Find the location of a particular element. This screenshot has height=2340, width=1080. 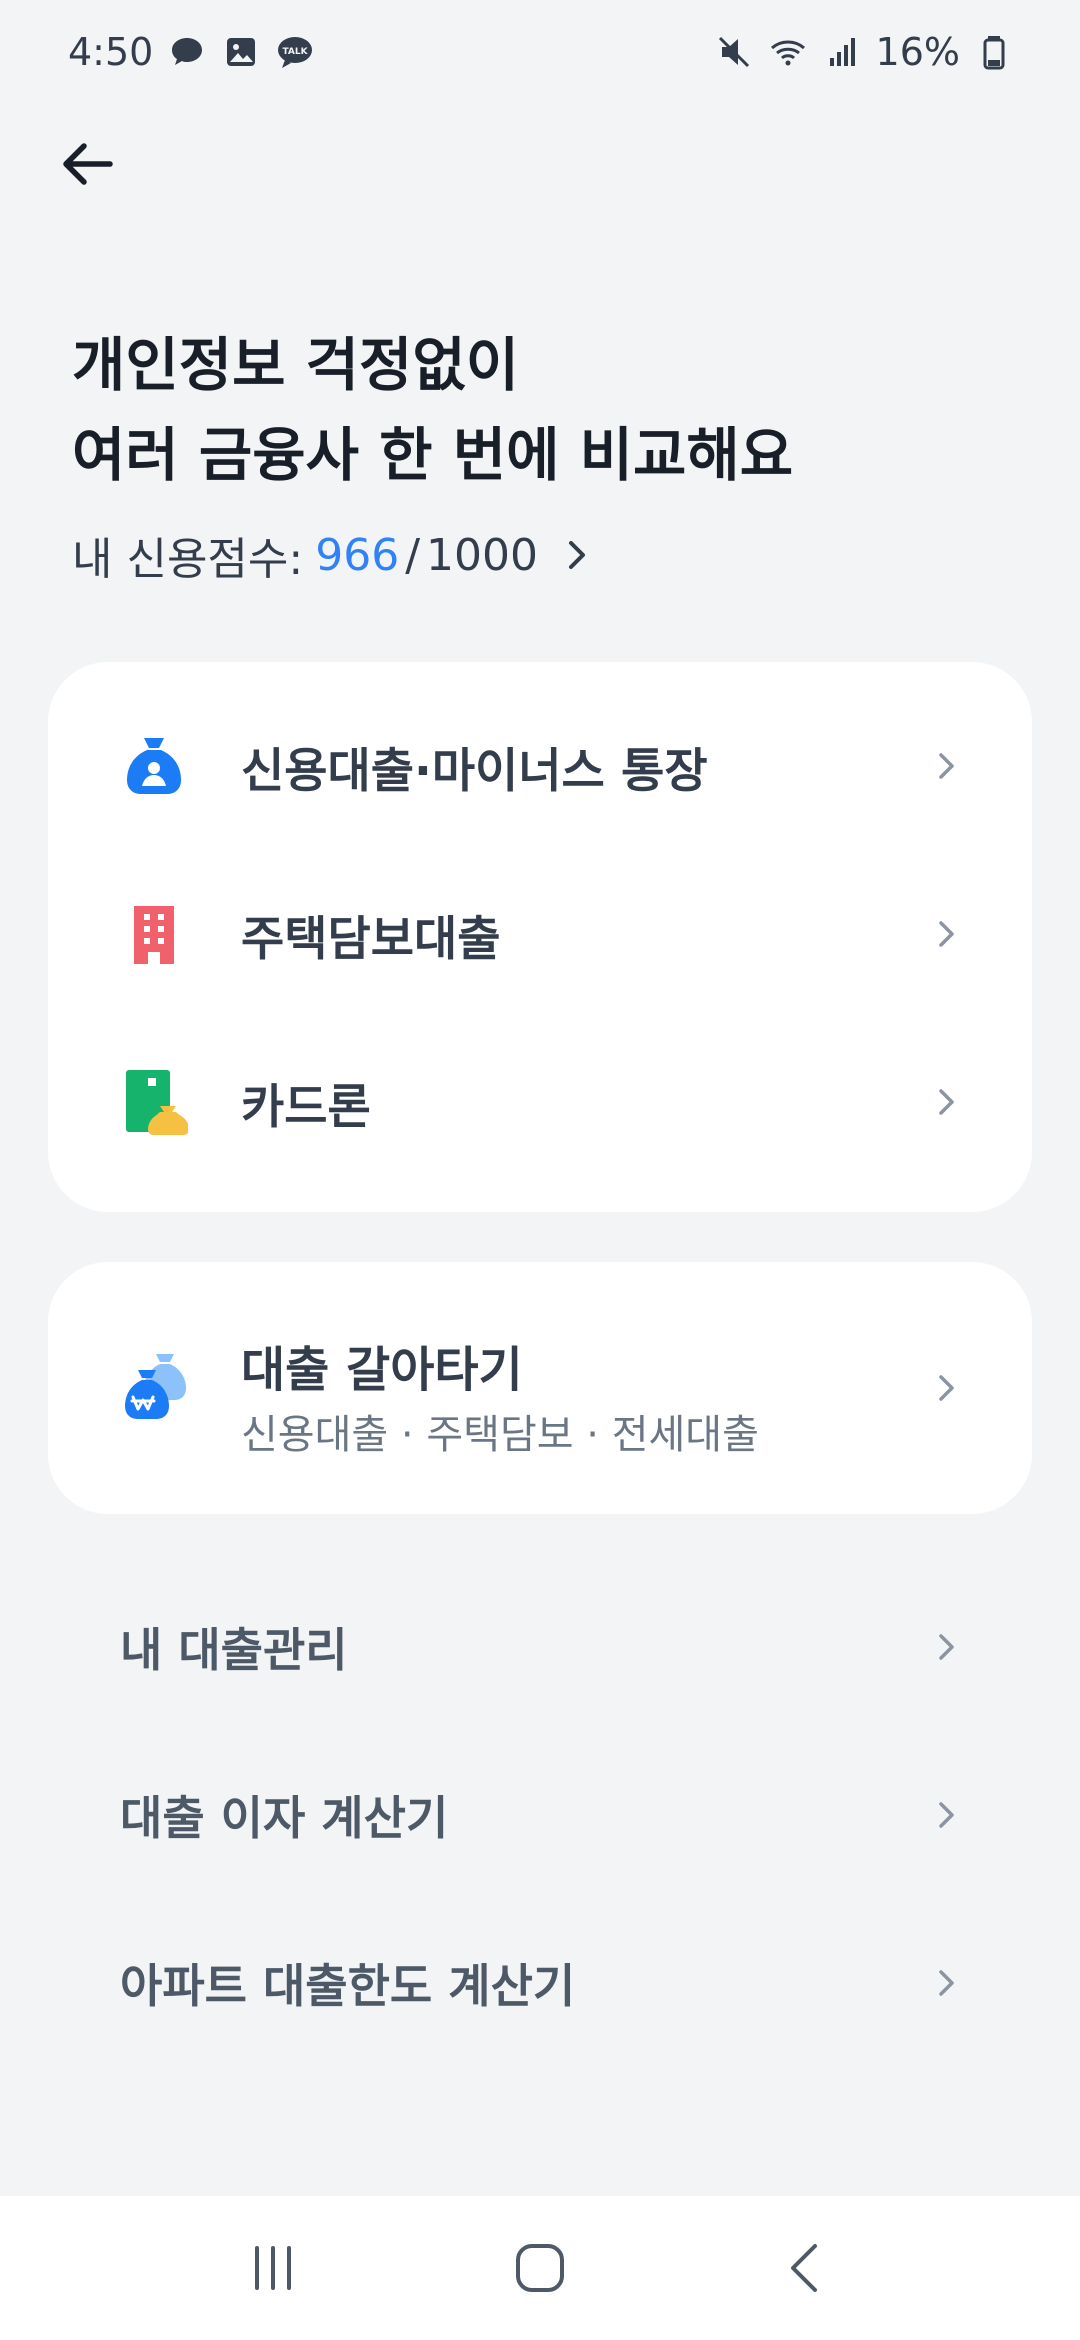

won-bag-icon is located at coordinates (155, 1386).